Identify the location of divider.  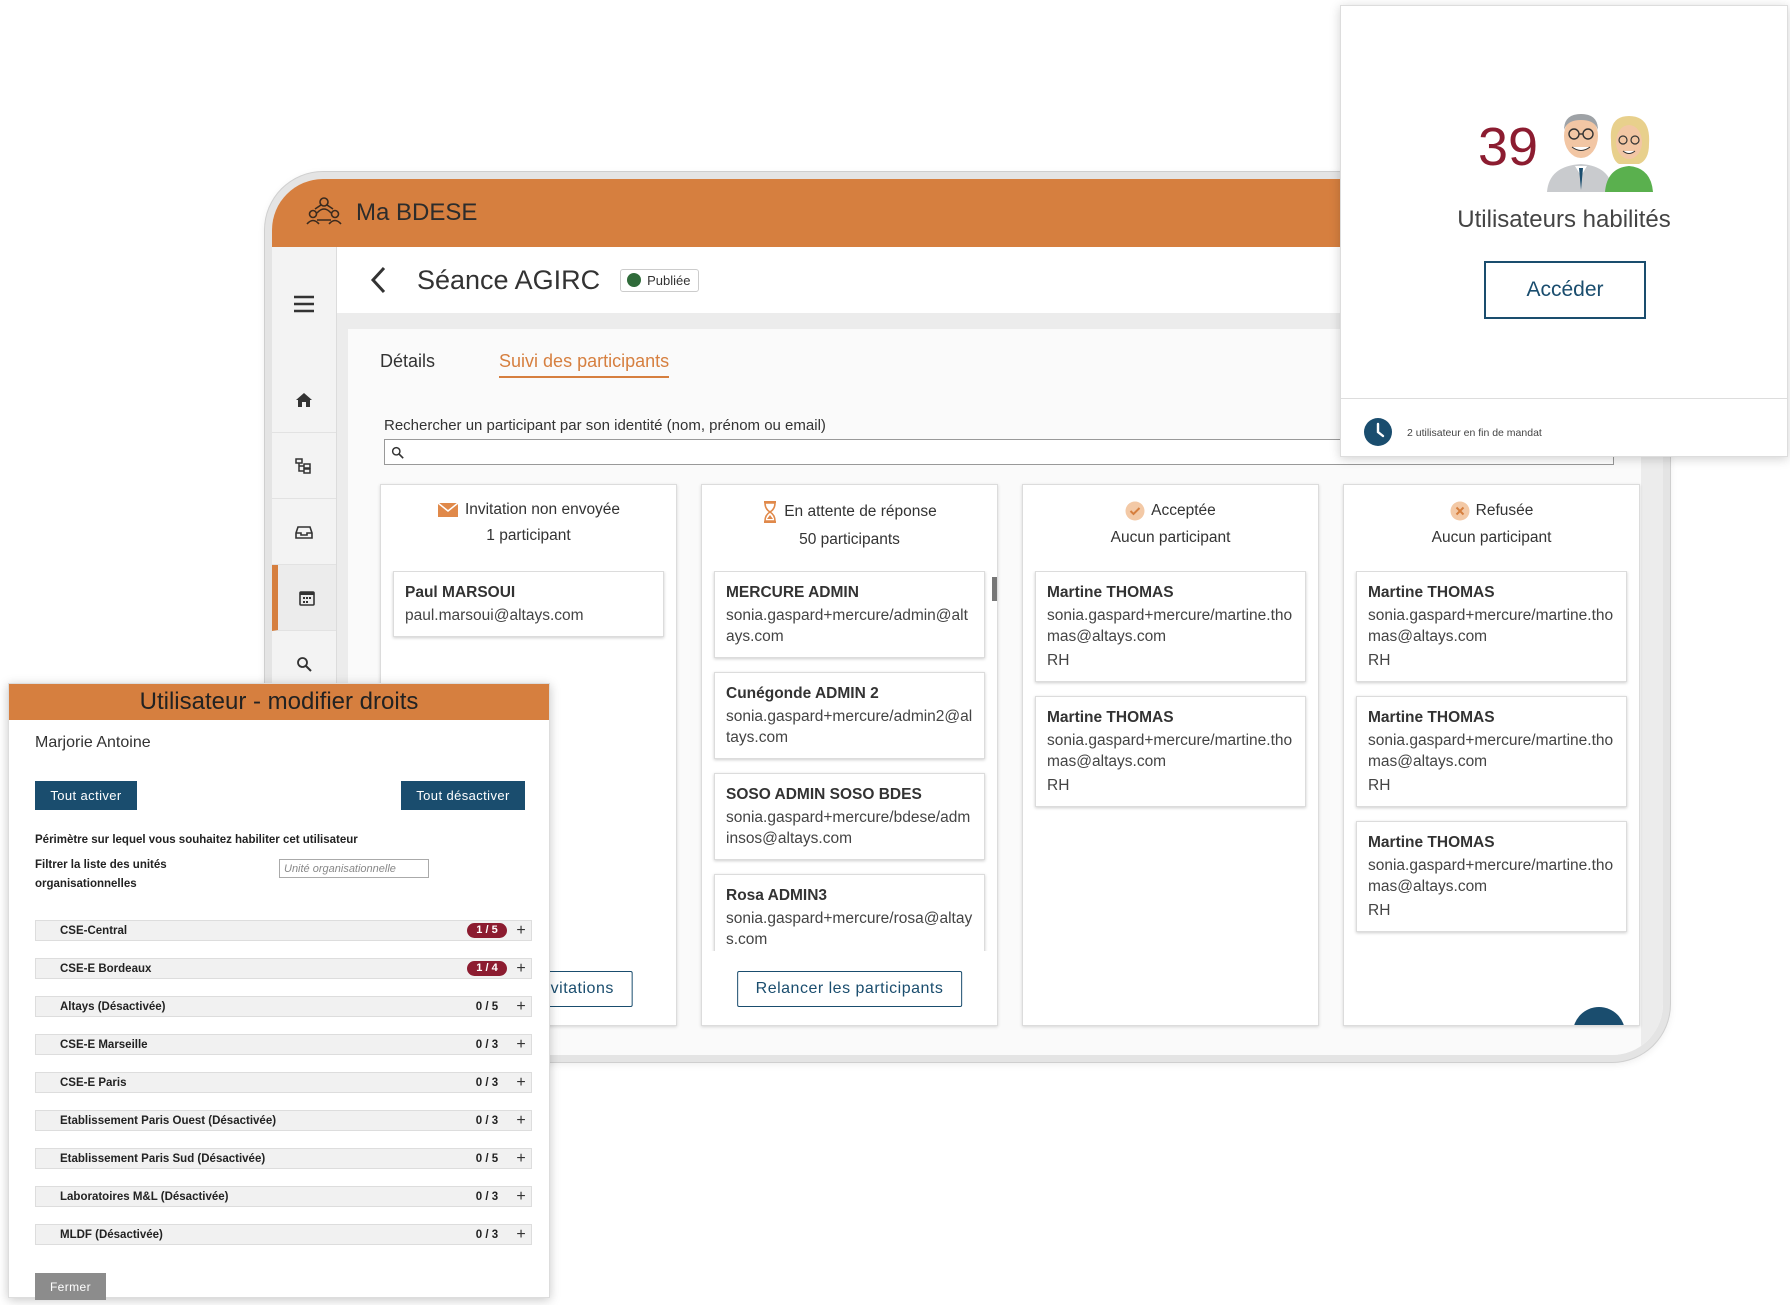
(1564, 398).